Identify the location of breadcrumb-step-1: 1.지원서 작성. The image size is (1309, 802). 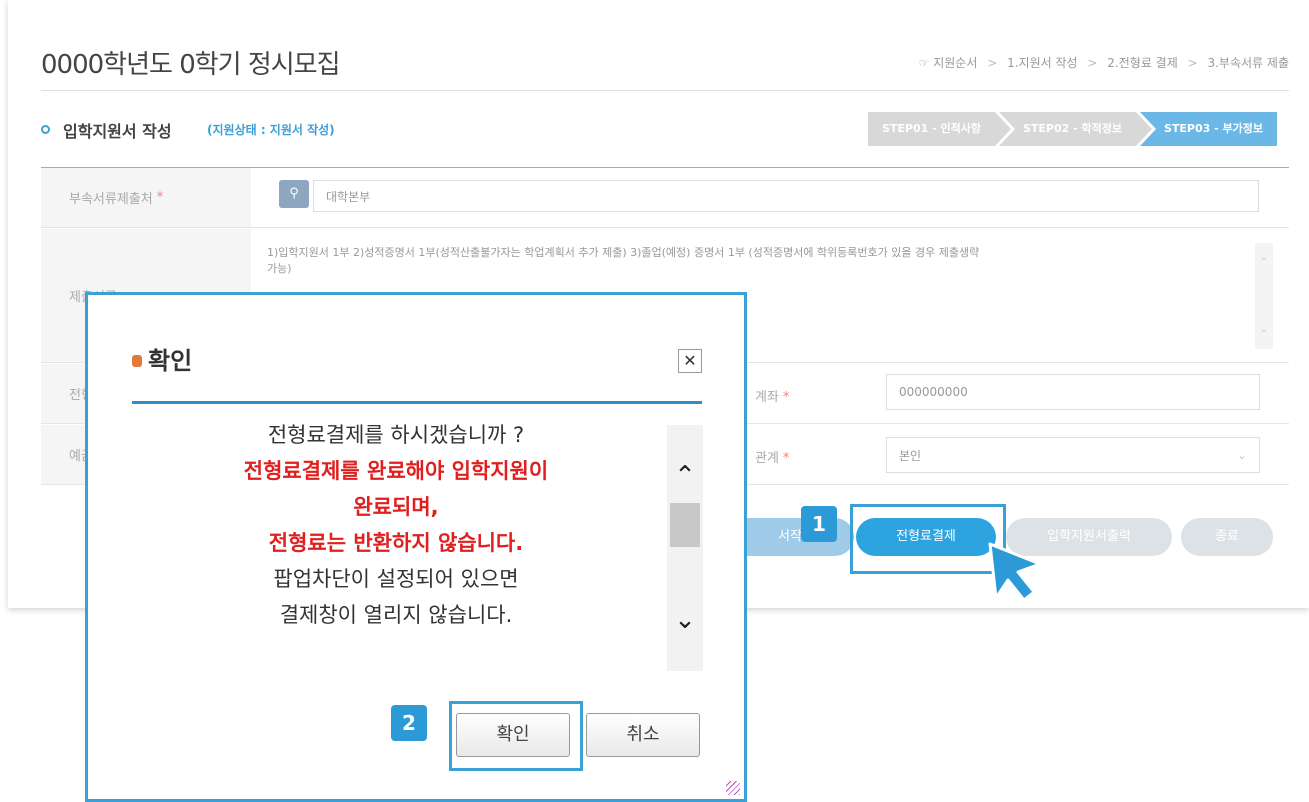
(1042, 63).